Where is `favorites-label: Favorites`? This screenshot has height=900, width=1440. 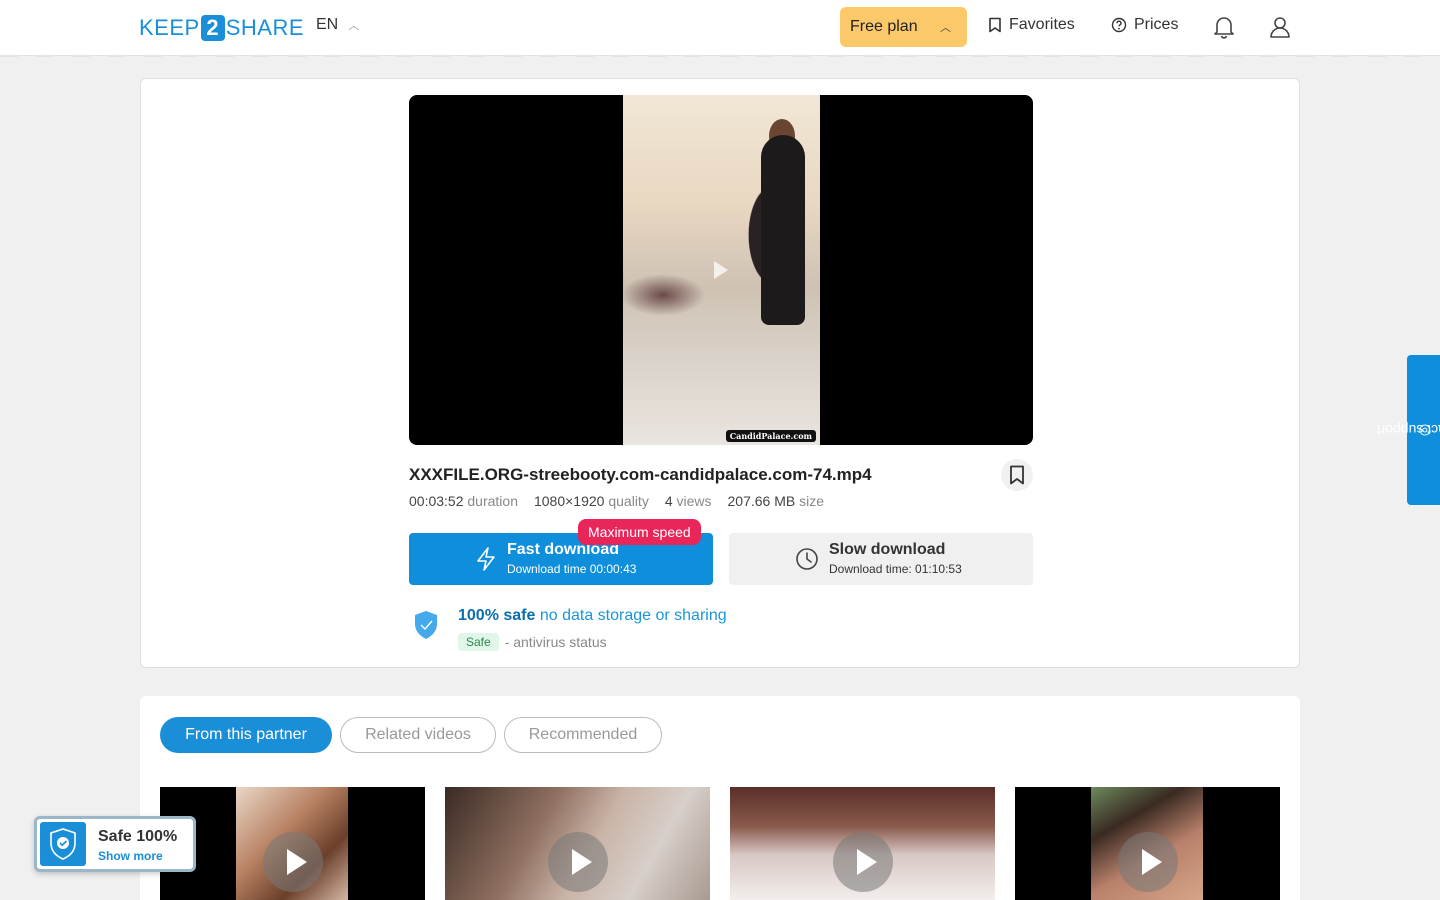 favorites-label: Favorites is located at coordinates (1042, 24).